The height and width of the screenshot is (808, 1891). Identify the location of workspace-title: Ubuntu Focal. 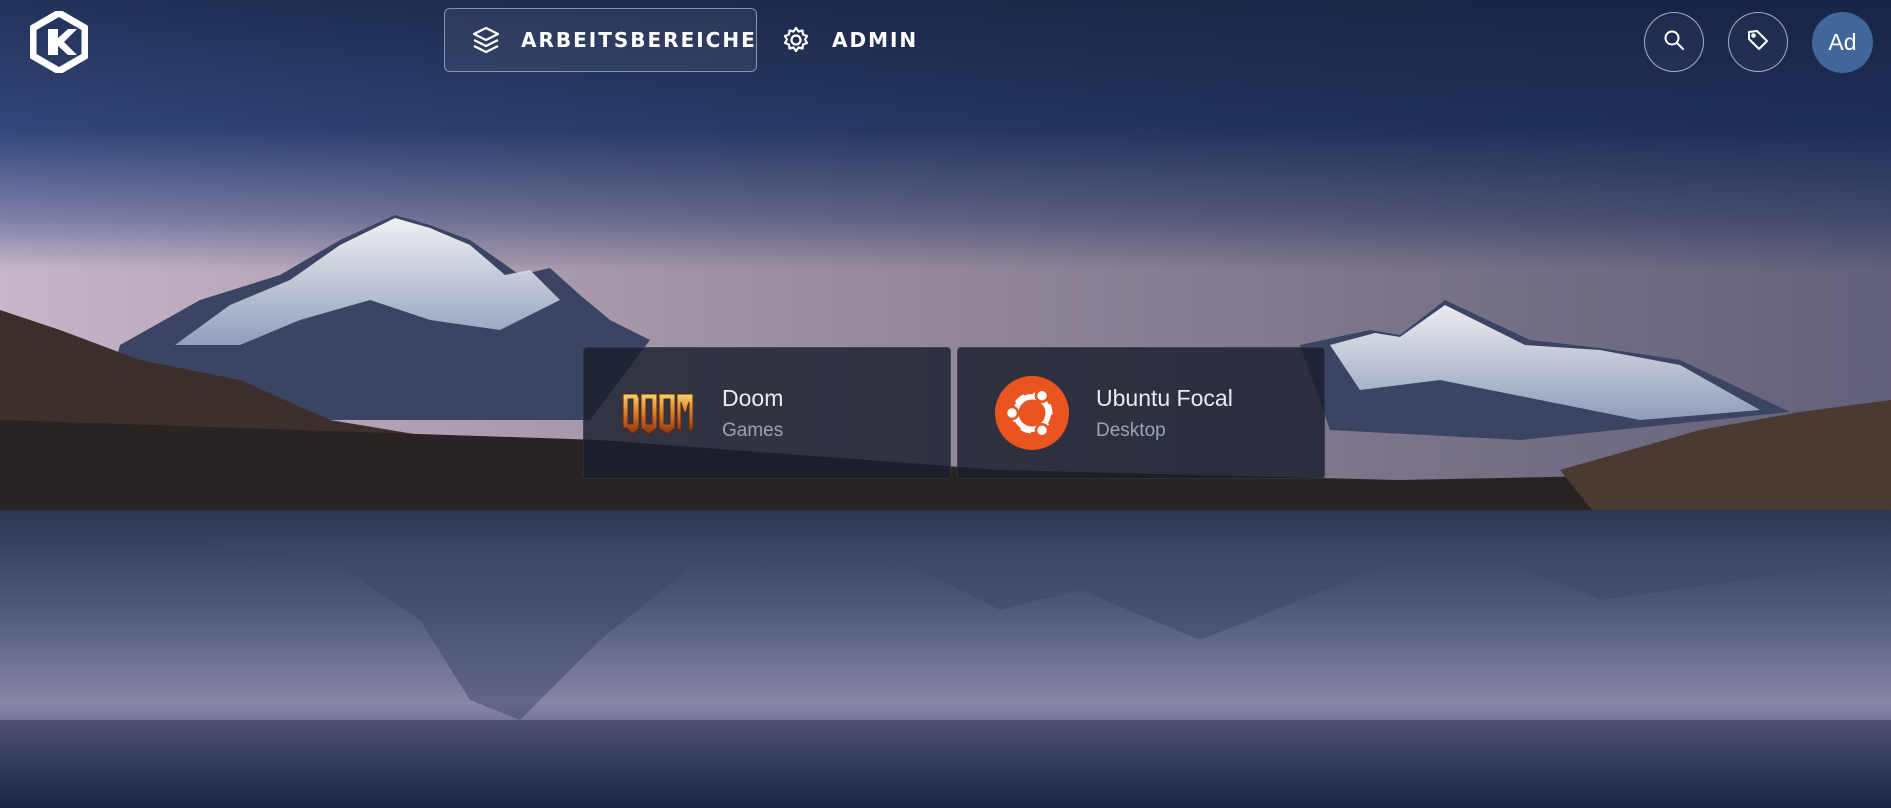
(1164, 397).